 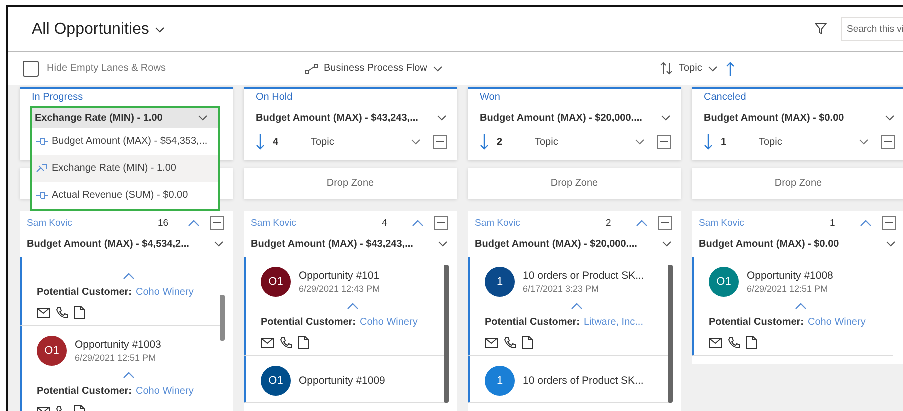 I want to click on view-selector: All Opportunities, so click(x=99, y=30).